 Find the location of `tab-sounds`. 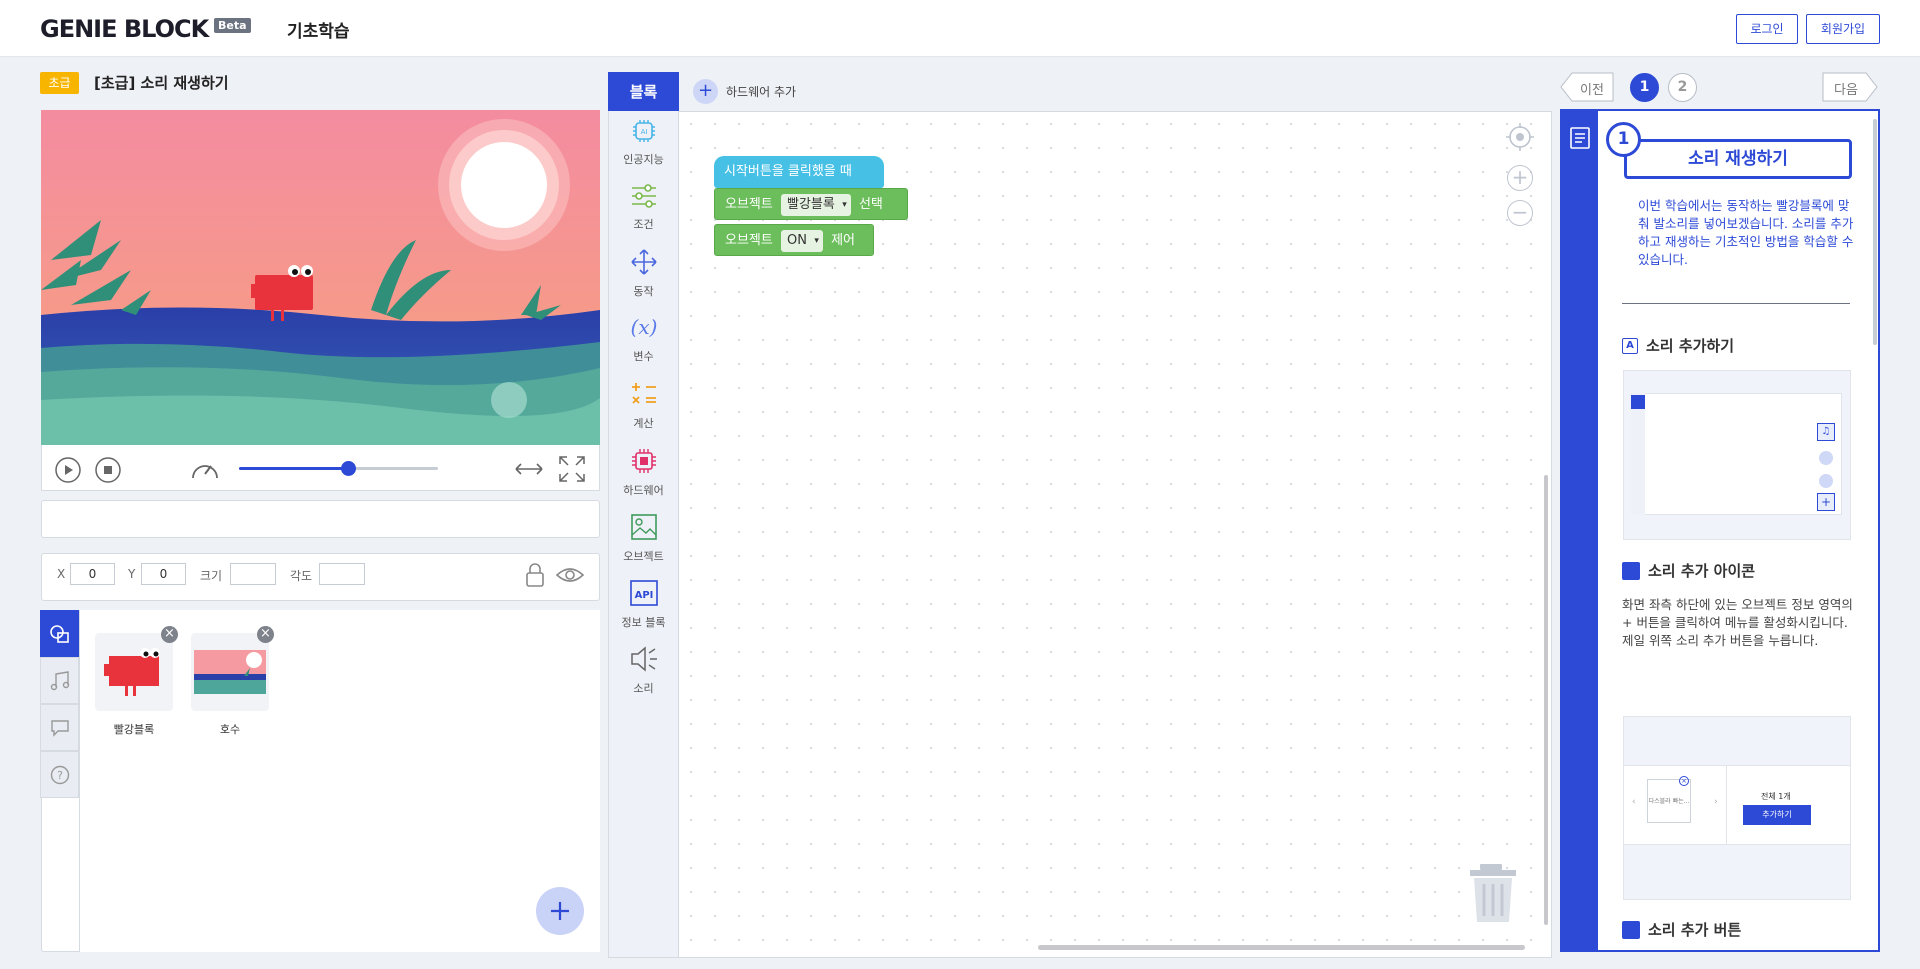

tab-sounds is located at coordinates (59, 680).